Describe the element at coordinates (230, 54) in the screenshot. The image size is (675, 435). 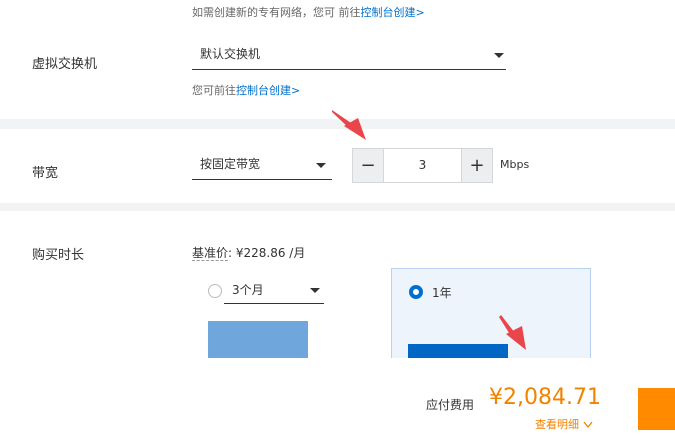
I see `vswitch-selected-value: 默认交换机` at that location.